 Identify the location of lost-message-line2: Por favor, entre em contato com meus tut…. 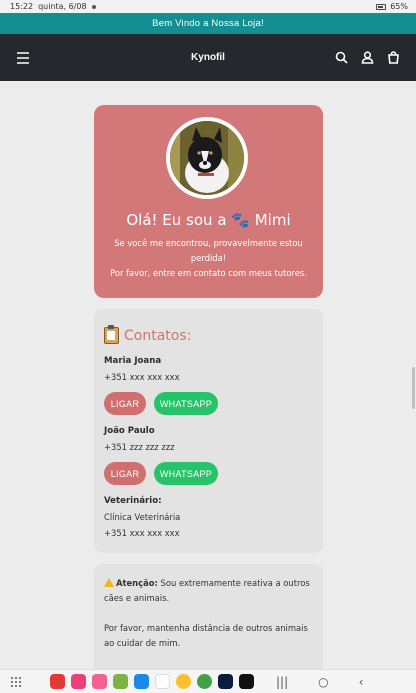
(208, 273).